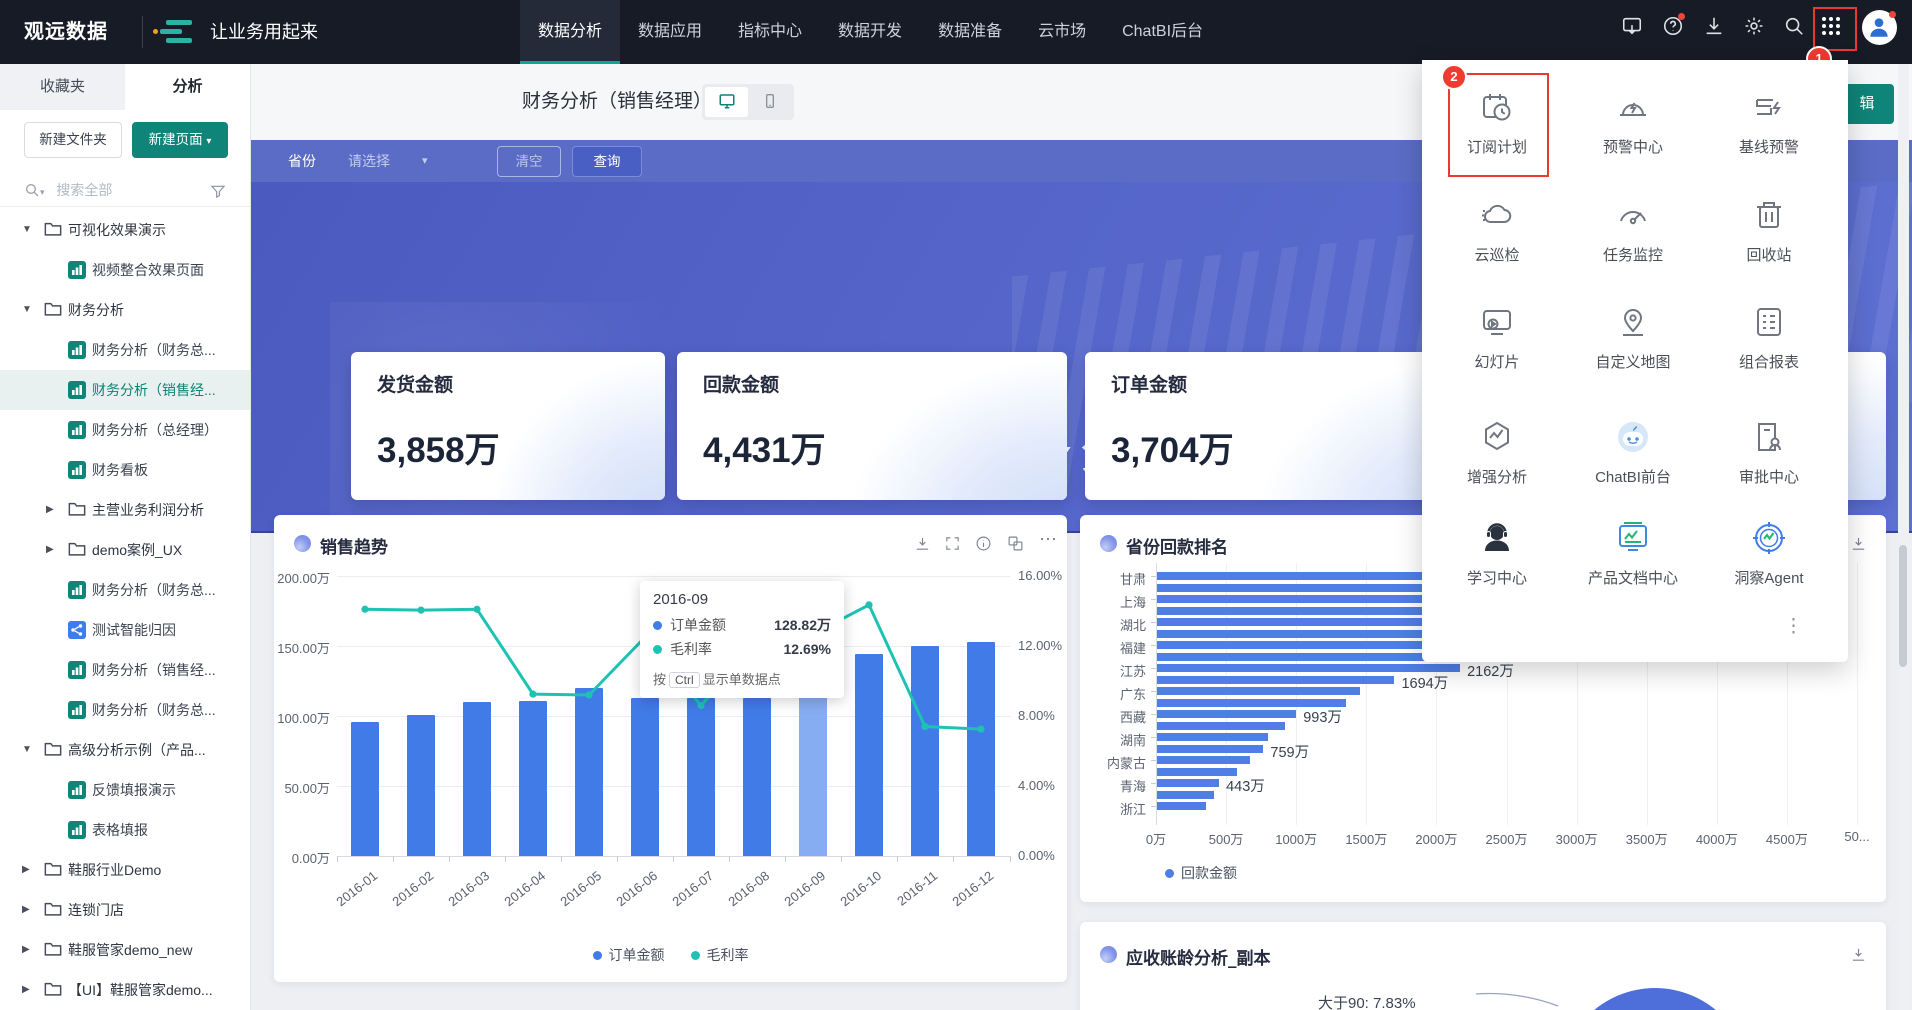  Describe the element at coordinates (125, 510) in the screenshot. I see `tree-item-主营业务利润分析: ▶ 主营业务利润分析` at that location.